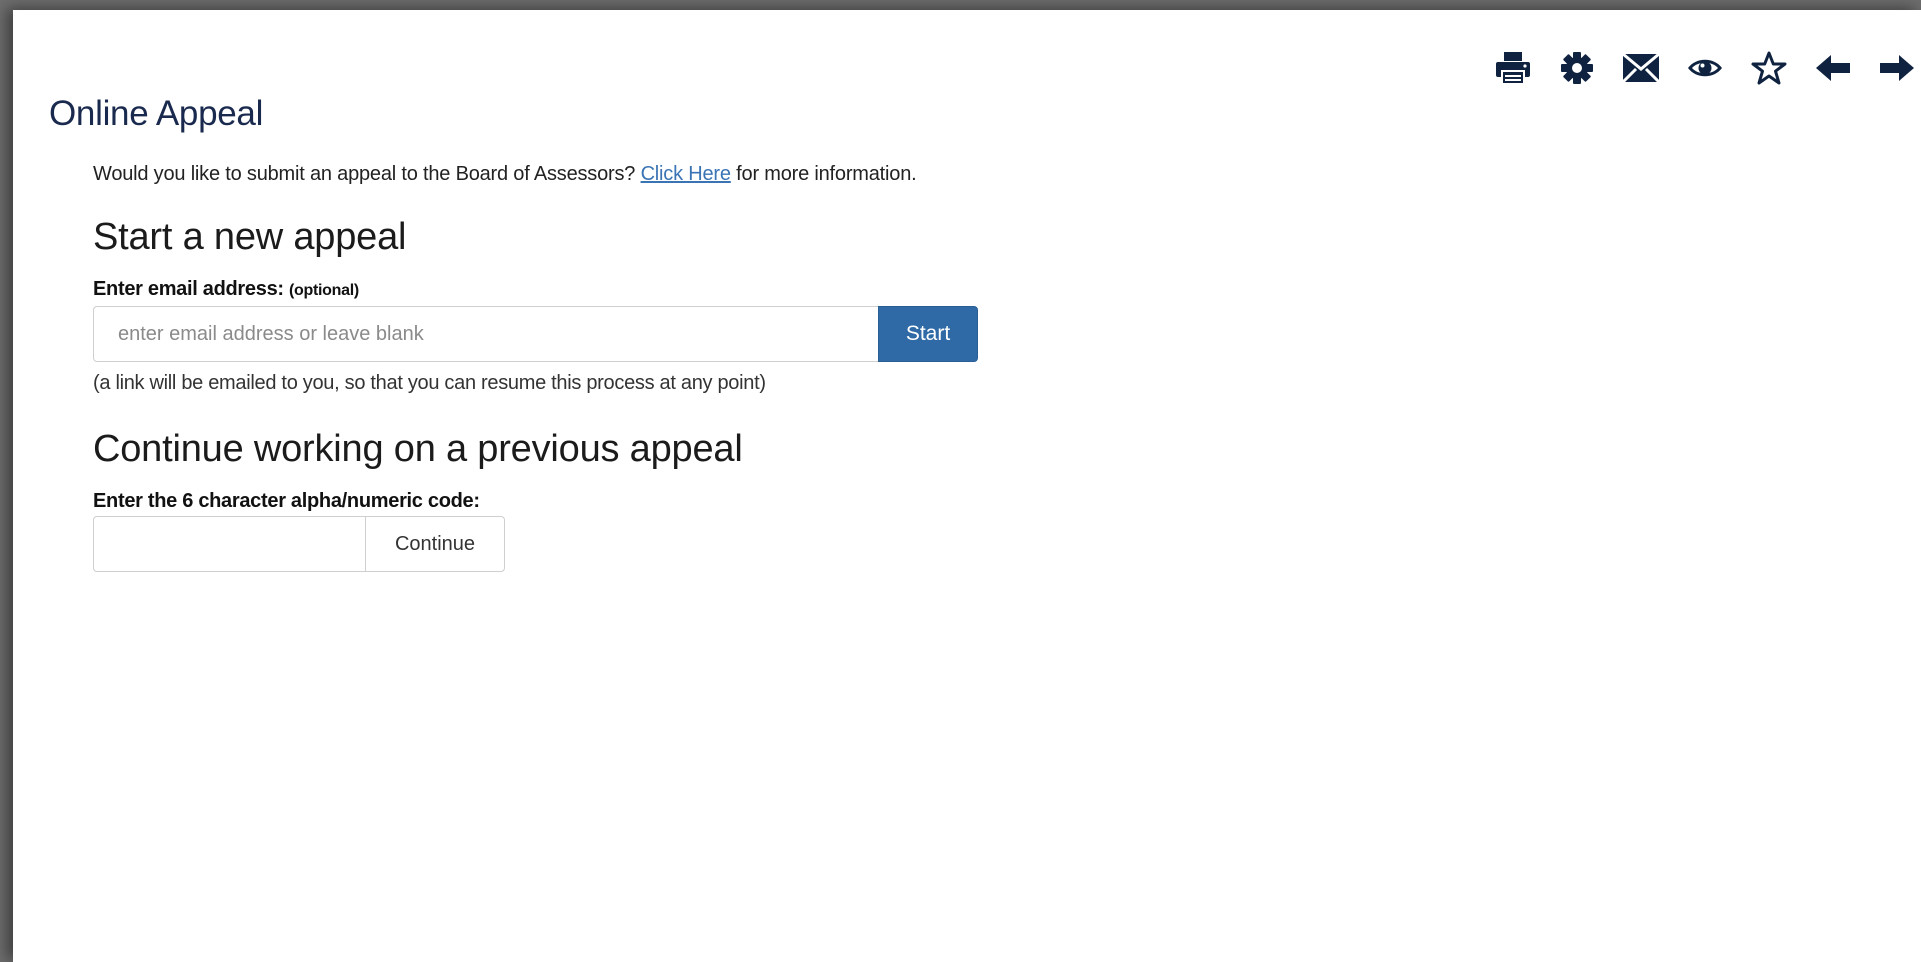  Describe the element at coordinates (418, 449) in the screenshot. I see `continue-appeal-heading: Continue working on a previous appeal` at that location.